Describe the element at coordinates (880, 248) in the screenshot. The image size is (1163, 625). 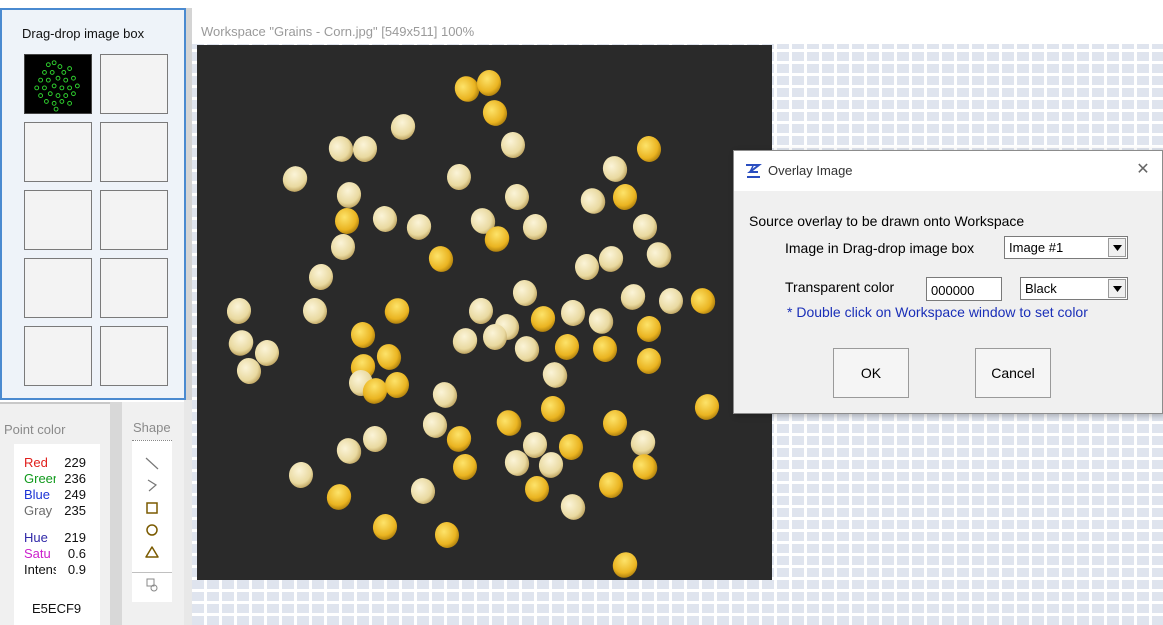
I see `image-source-label: Image in Drag-drop image box` at that location.